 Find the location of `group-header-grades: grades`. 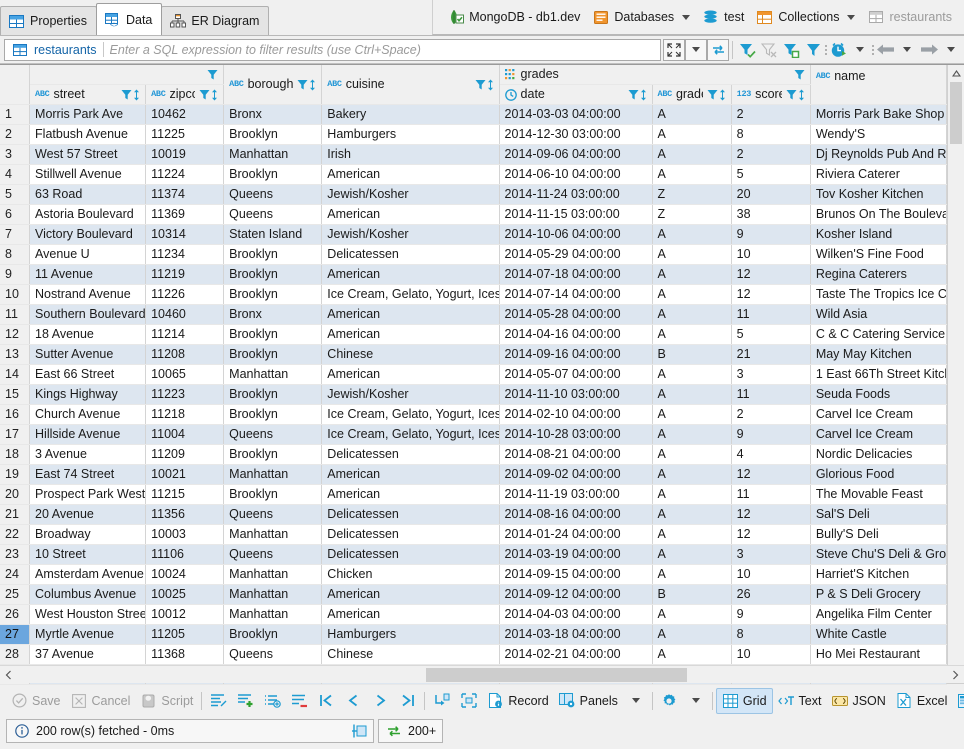

group-header-grades: grades is located at coordinates (655, 75).